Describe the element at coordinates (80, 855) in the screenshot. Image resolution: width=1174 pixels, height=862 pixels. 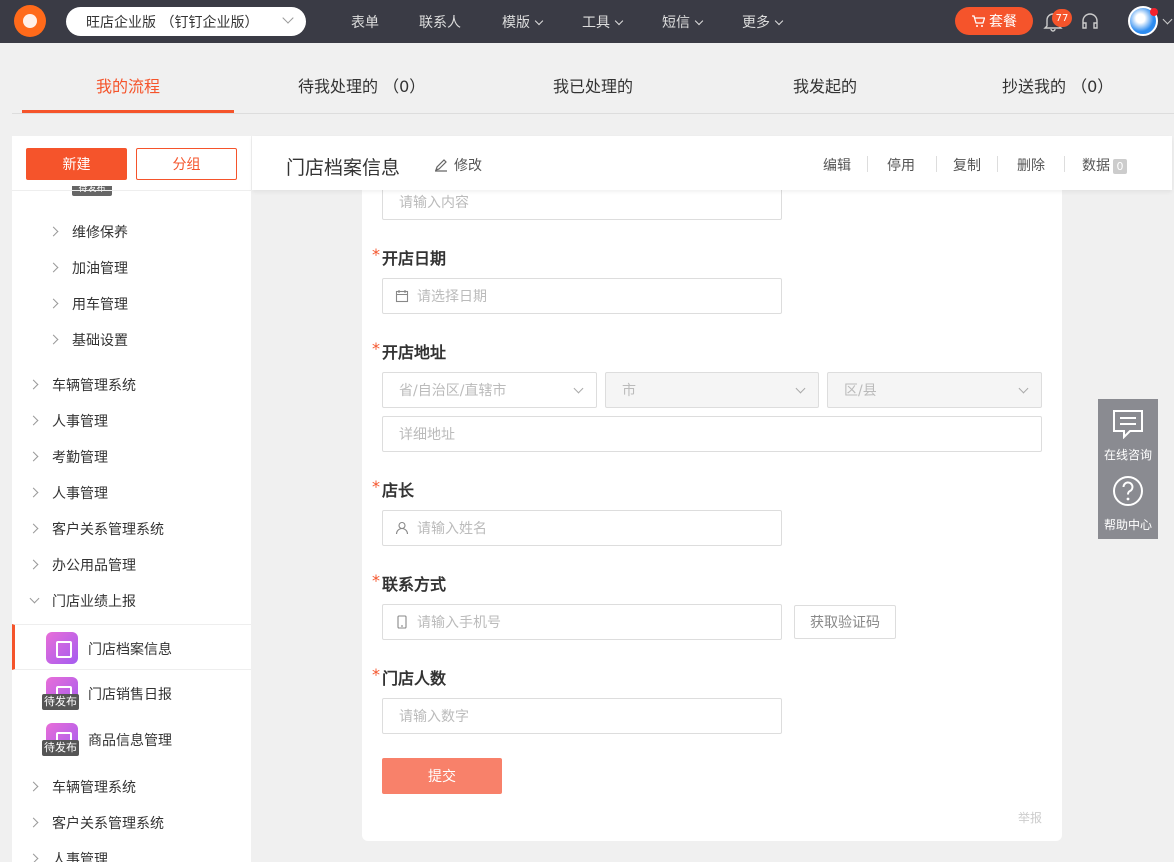
I see `sidebar-group-hr-3: 人事管理` at that location.